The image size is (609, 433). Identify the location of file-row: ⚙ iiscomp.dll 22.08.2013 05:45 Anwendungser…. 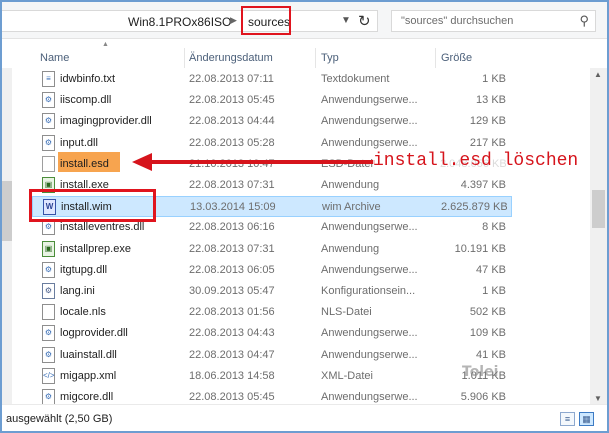
(272, 100).